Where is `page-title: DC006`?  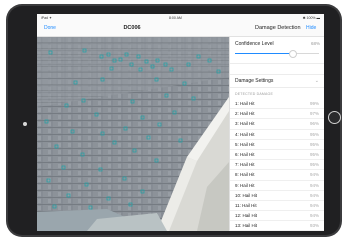
page-title: DC006 is located at coordinates (132, 28).